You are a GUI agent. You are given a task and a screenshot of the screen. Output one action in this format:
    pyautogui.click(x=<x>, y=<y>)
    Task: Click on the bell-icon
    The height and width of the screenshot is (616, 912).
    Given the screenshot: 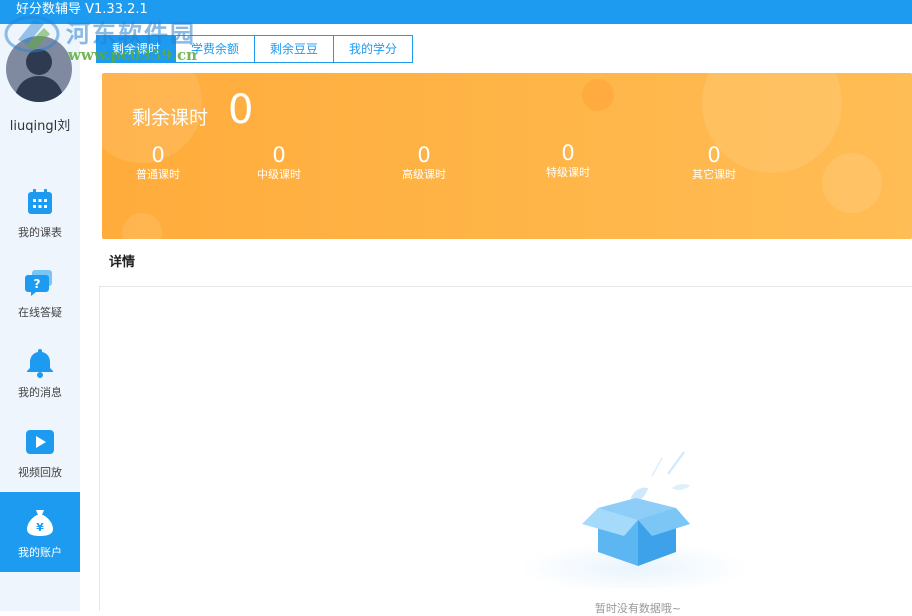 What is the action you would take?
    pyautogui.click(x=40, y=363)
    